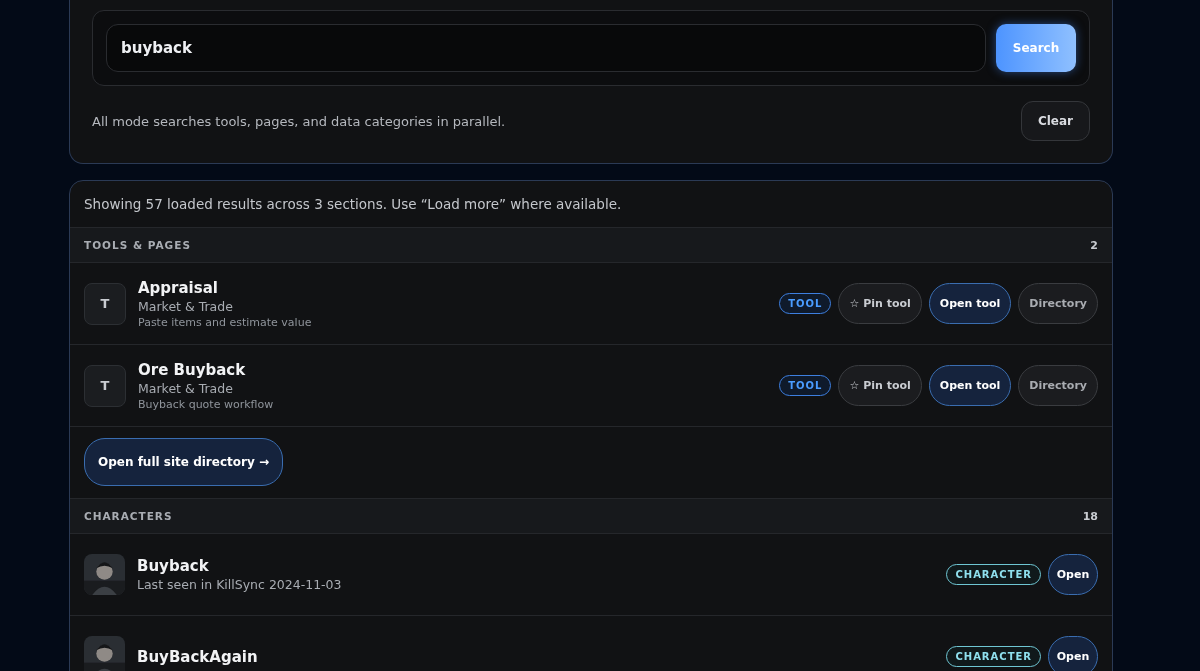  What do you see at coordinates (183, 462) in the screenshot?
I see `site-directory-link: Open full site directory →` at bounding box center [183, 462].